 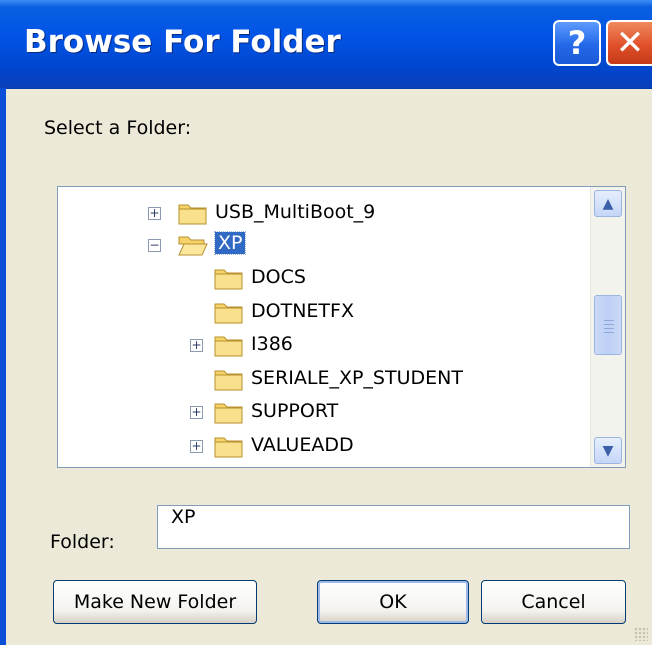 What do you see at coordinates (278, 277) in the screenshot?
I see `tree-item-label: DOCS` at bounding box center [278, 277].